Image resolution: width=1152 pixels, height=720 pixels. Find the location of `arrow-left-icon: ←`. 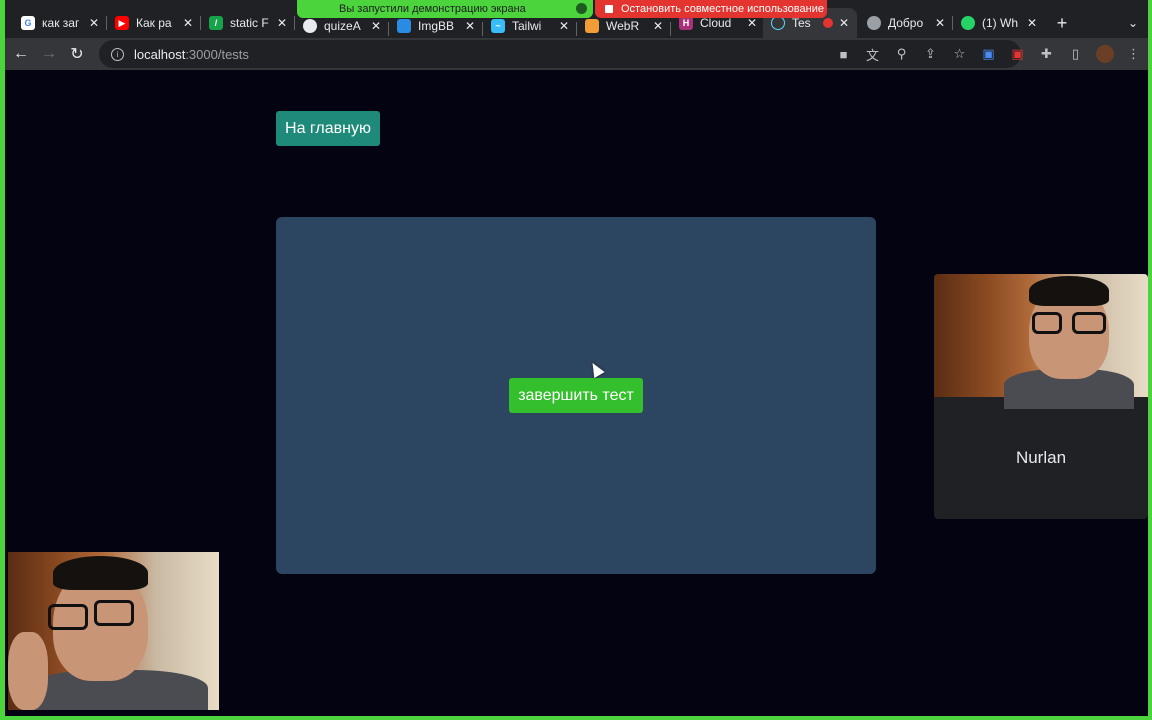

arrow-left-icon: ← is located at coordinates (21, 53).